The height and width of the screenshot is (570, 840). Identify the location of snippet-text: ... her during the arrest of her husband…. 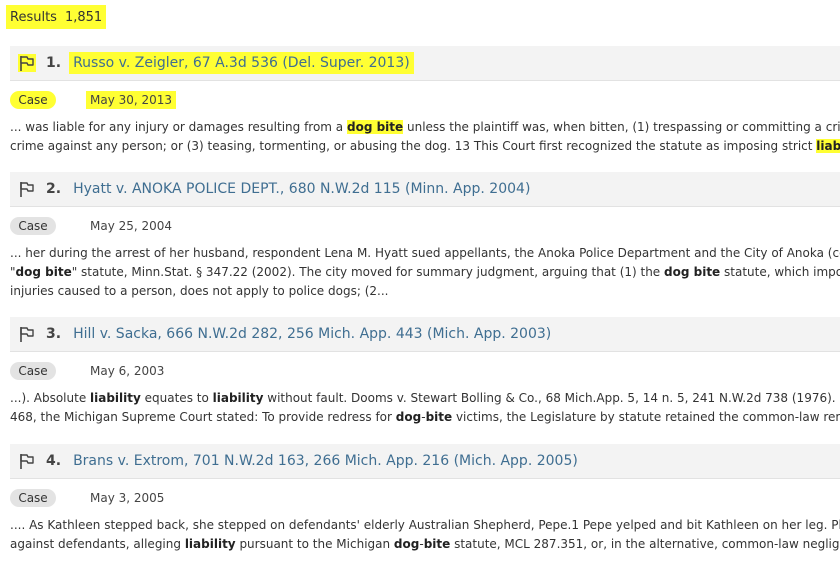
(425, 253).